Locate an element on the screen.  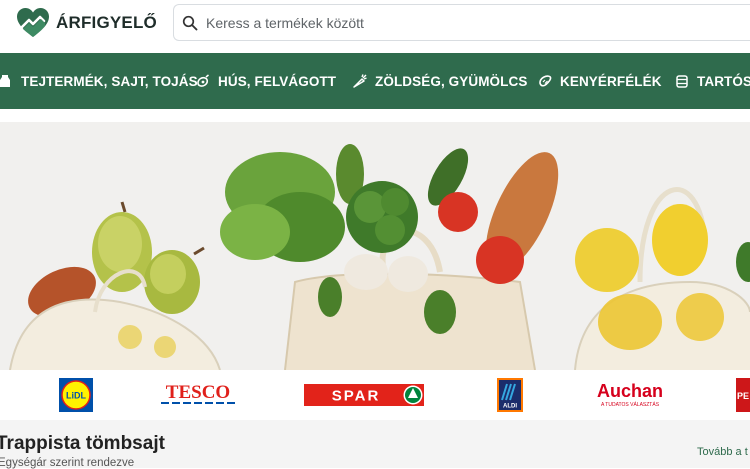
aldi-logo: ALDI is located at coordinates (510, 395).